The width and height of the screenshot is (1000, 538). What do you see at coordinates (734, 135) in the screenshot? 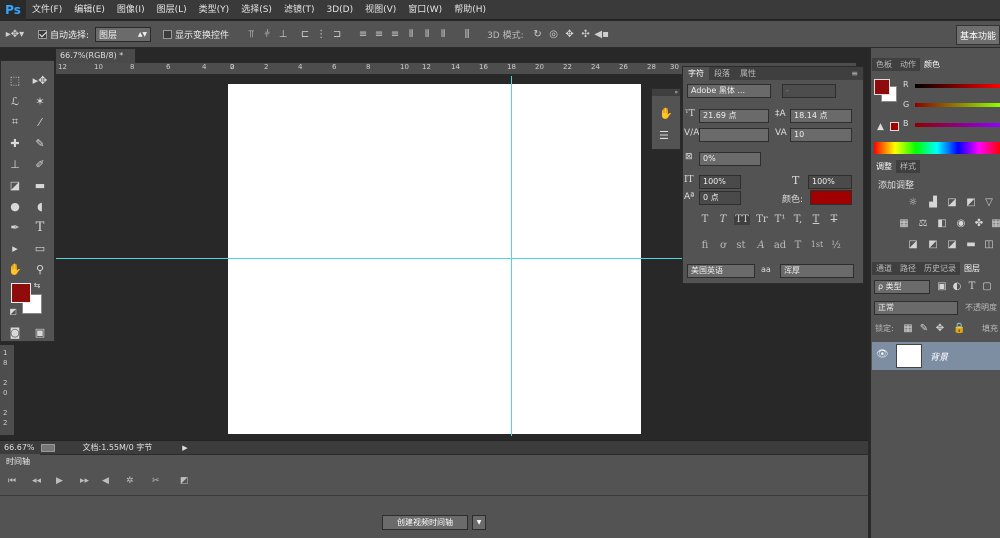
I see `kerning-field` at bounding box center [734, 135].